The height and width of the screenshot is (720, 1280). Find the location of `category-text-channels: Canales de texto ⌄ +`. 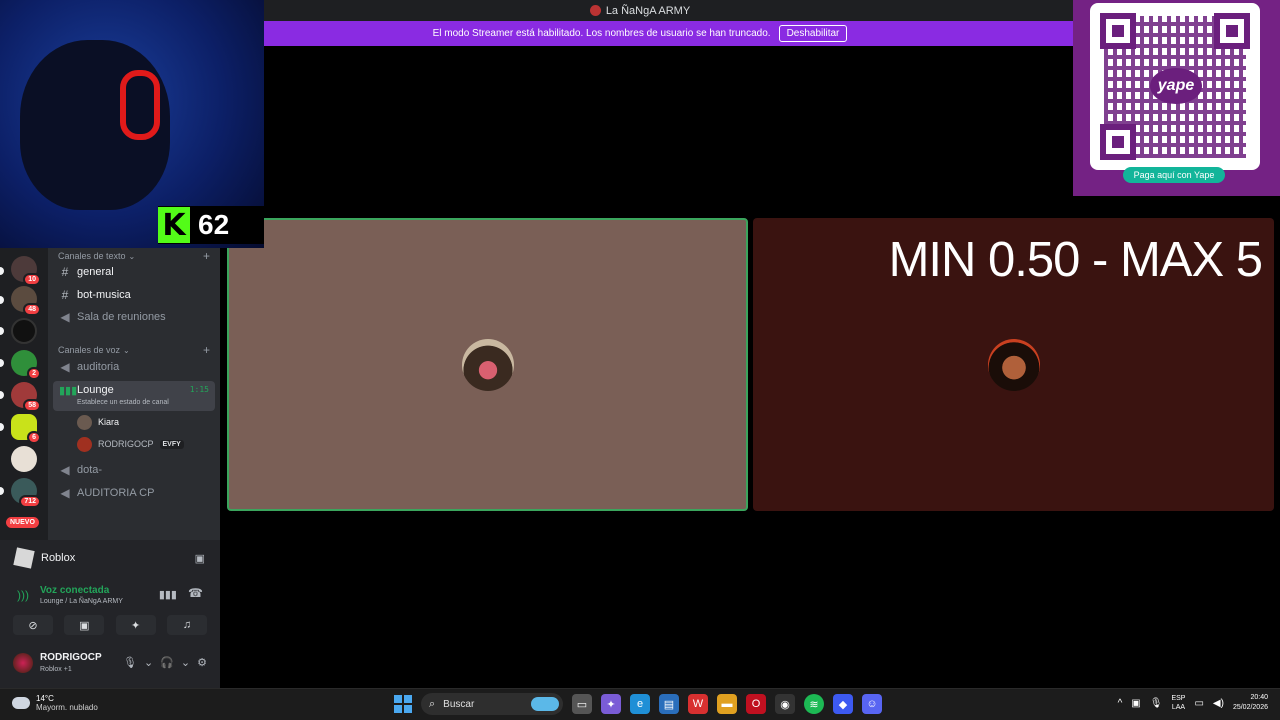

category-text-channels: Canales de texto ⌄ + is located at coordinates (134, 256).